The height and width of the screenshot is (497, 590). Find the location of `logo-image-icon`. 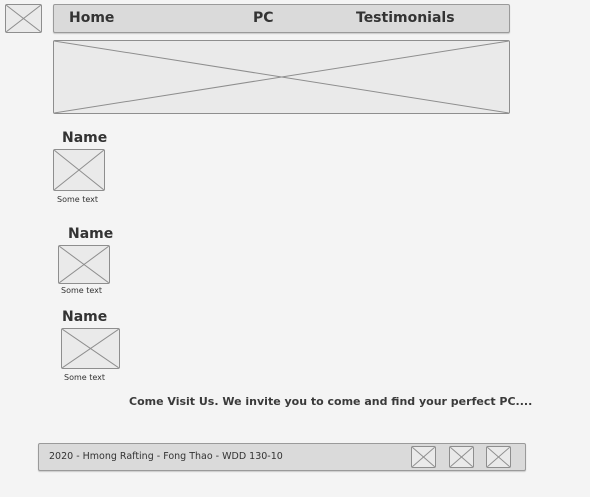

logo-image-icon is located at coordinates (23, 18).